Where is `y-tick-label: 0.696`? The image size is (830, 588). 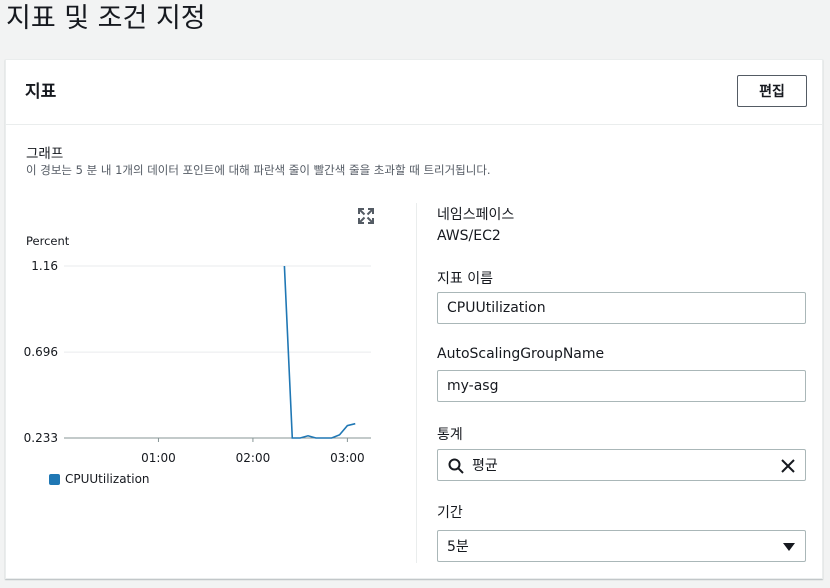 y-tick-label: 0.696 is located at coordinates (41, 352).